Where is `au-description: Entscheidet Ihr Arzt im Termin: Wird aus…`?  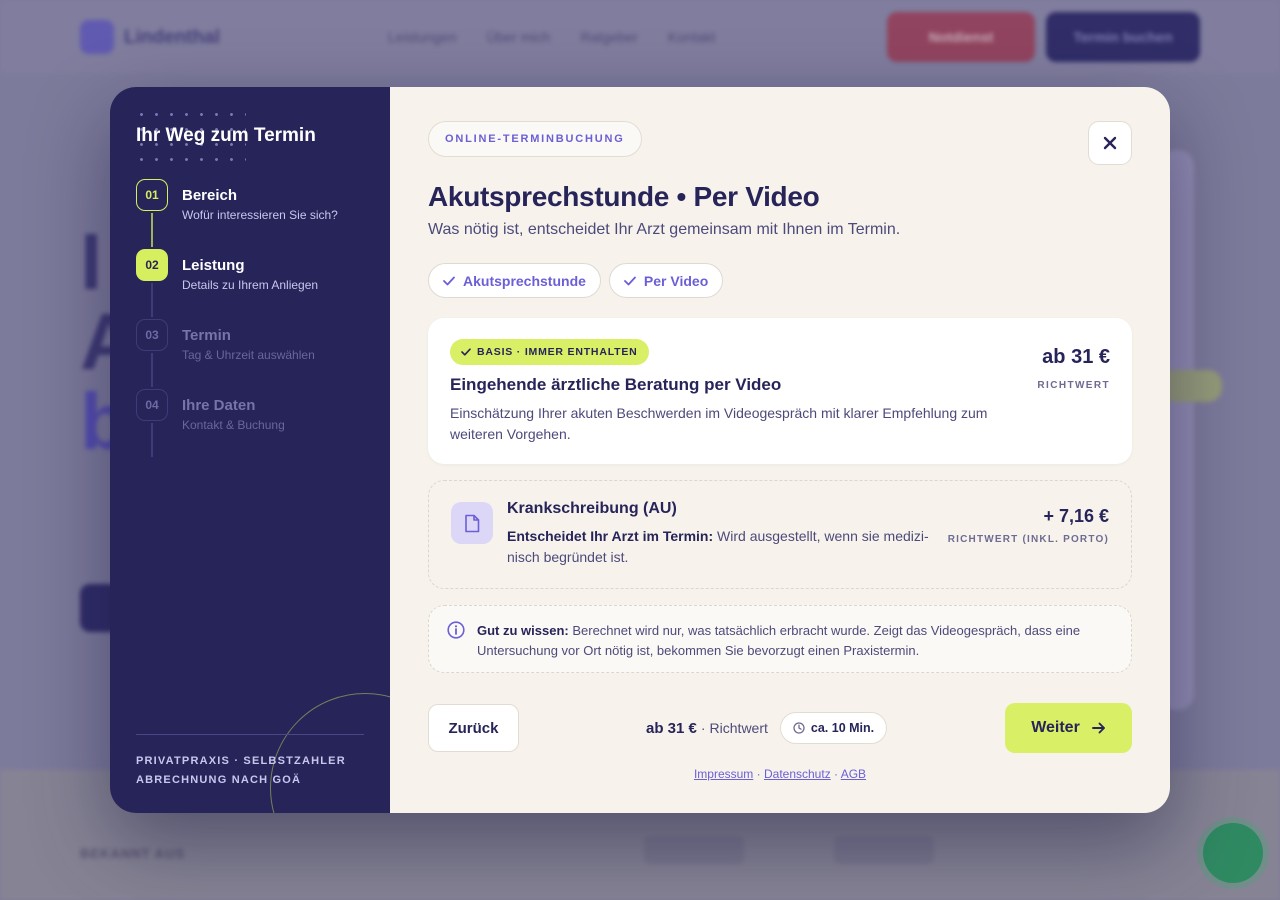
au-description: Entscheidet Ihr Arzt im Termin: Wird aus… is located at coordinates (722, 547).